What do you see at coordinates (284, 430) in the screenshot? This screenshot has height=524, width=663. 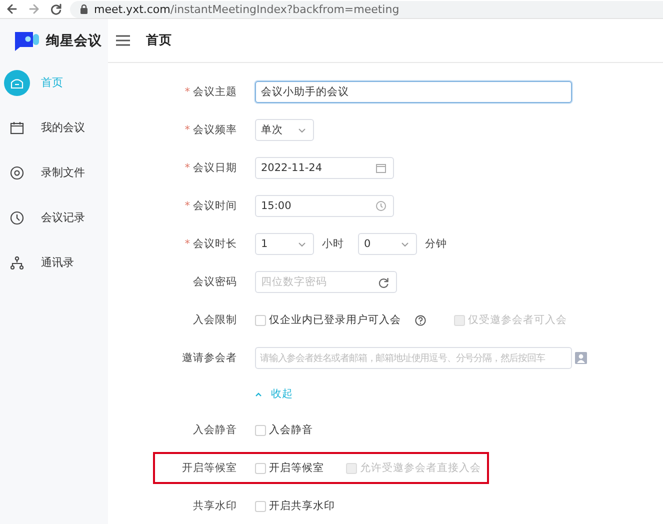 I see `checkbox-option: 入会静音` at bounding box center [284, 430].